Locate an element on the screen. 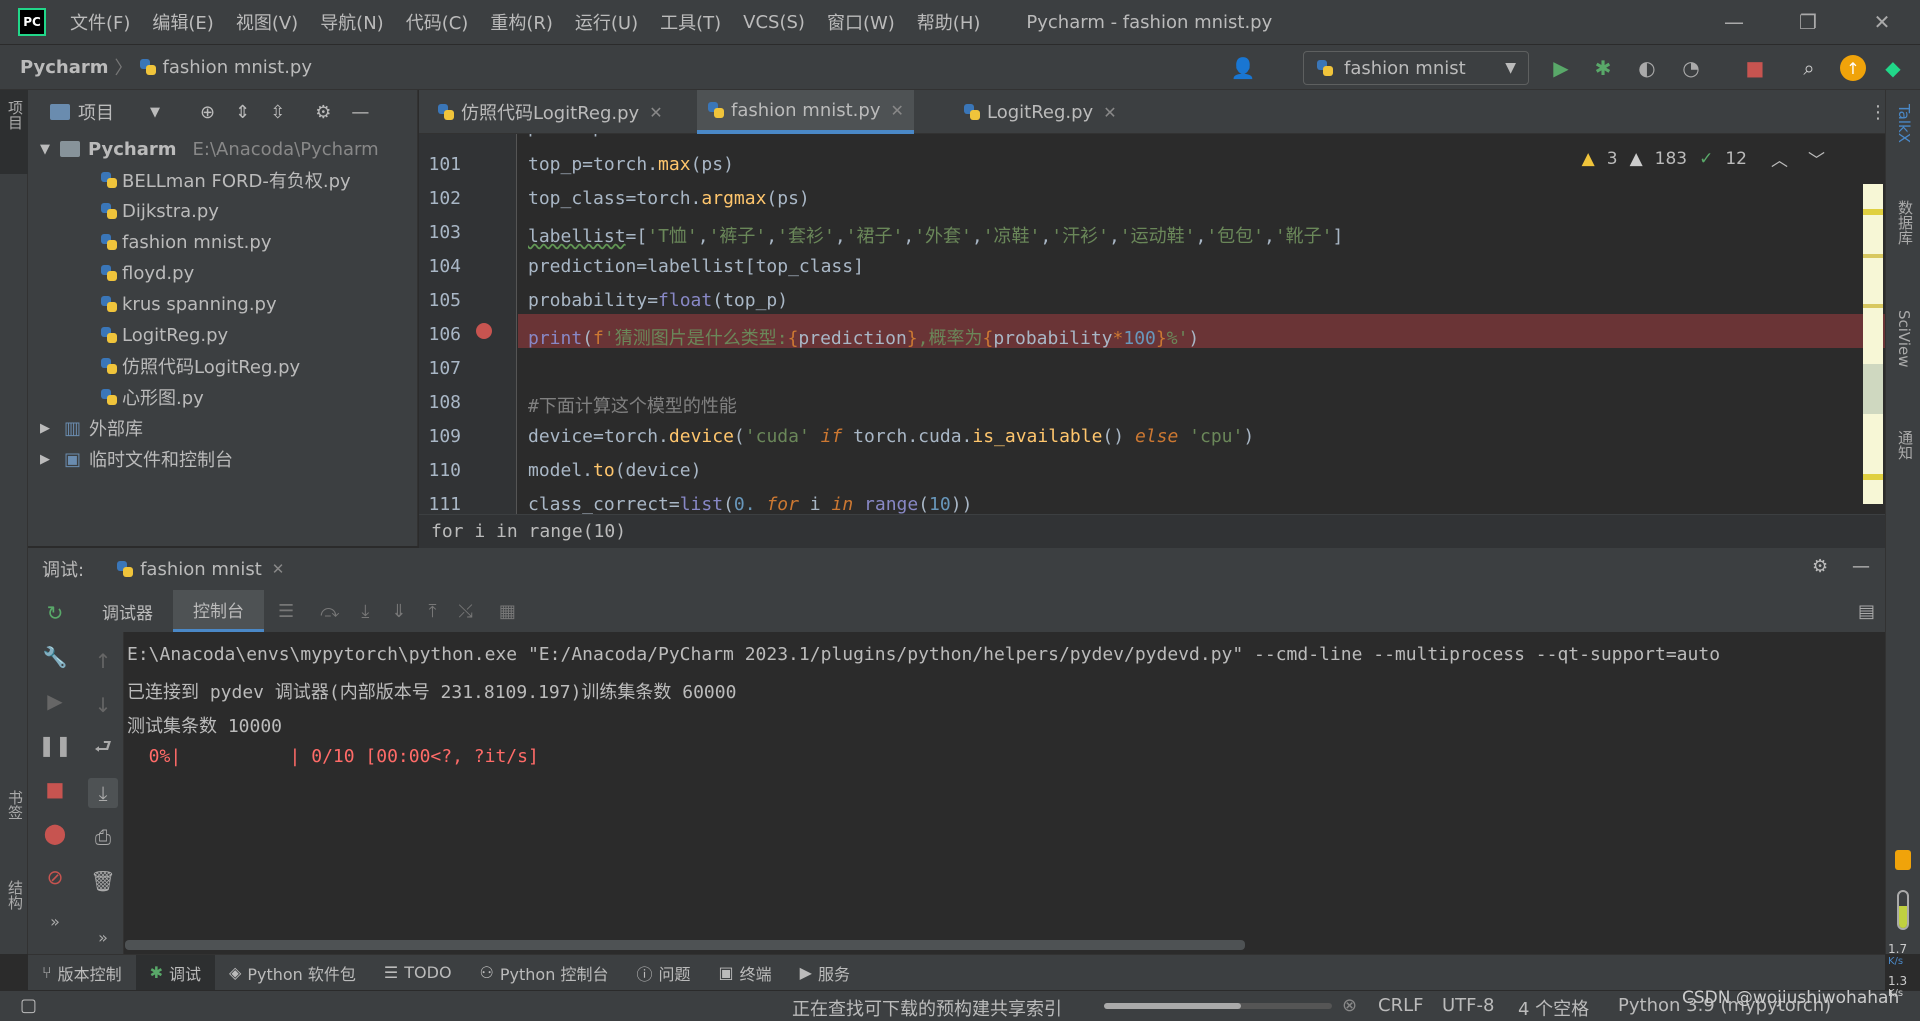 The image size is (1920, 1021). indent-setting: 4 个空格 is located at coordinates (1553, 1008).